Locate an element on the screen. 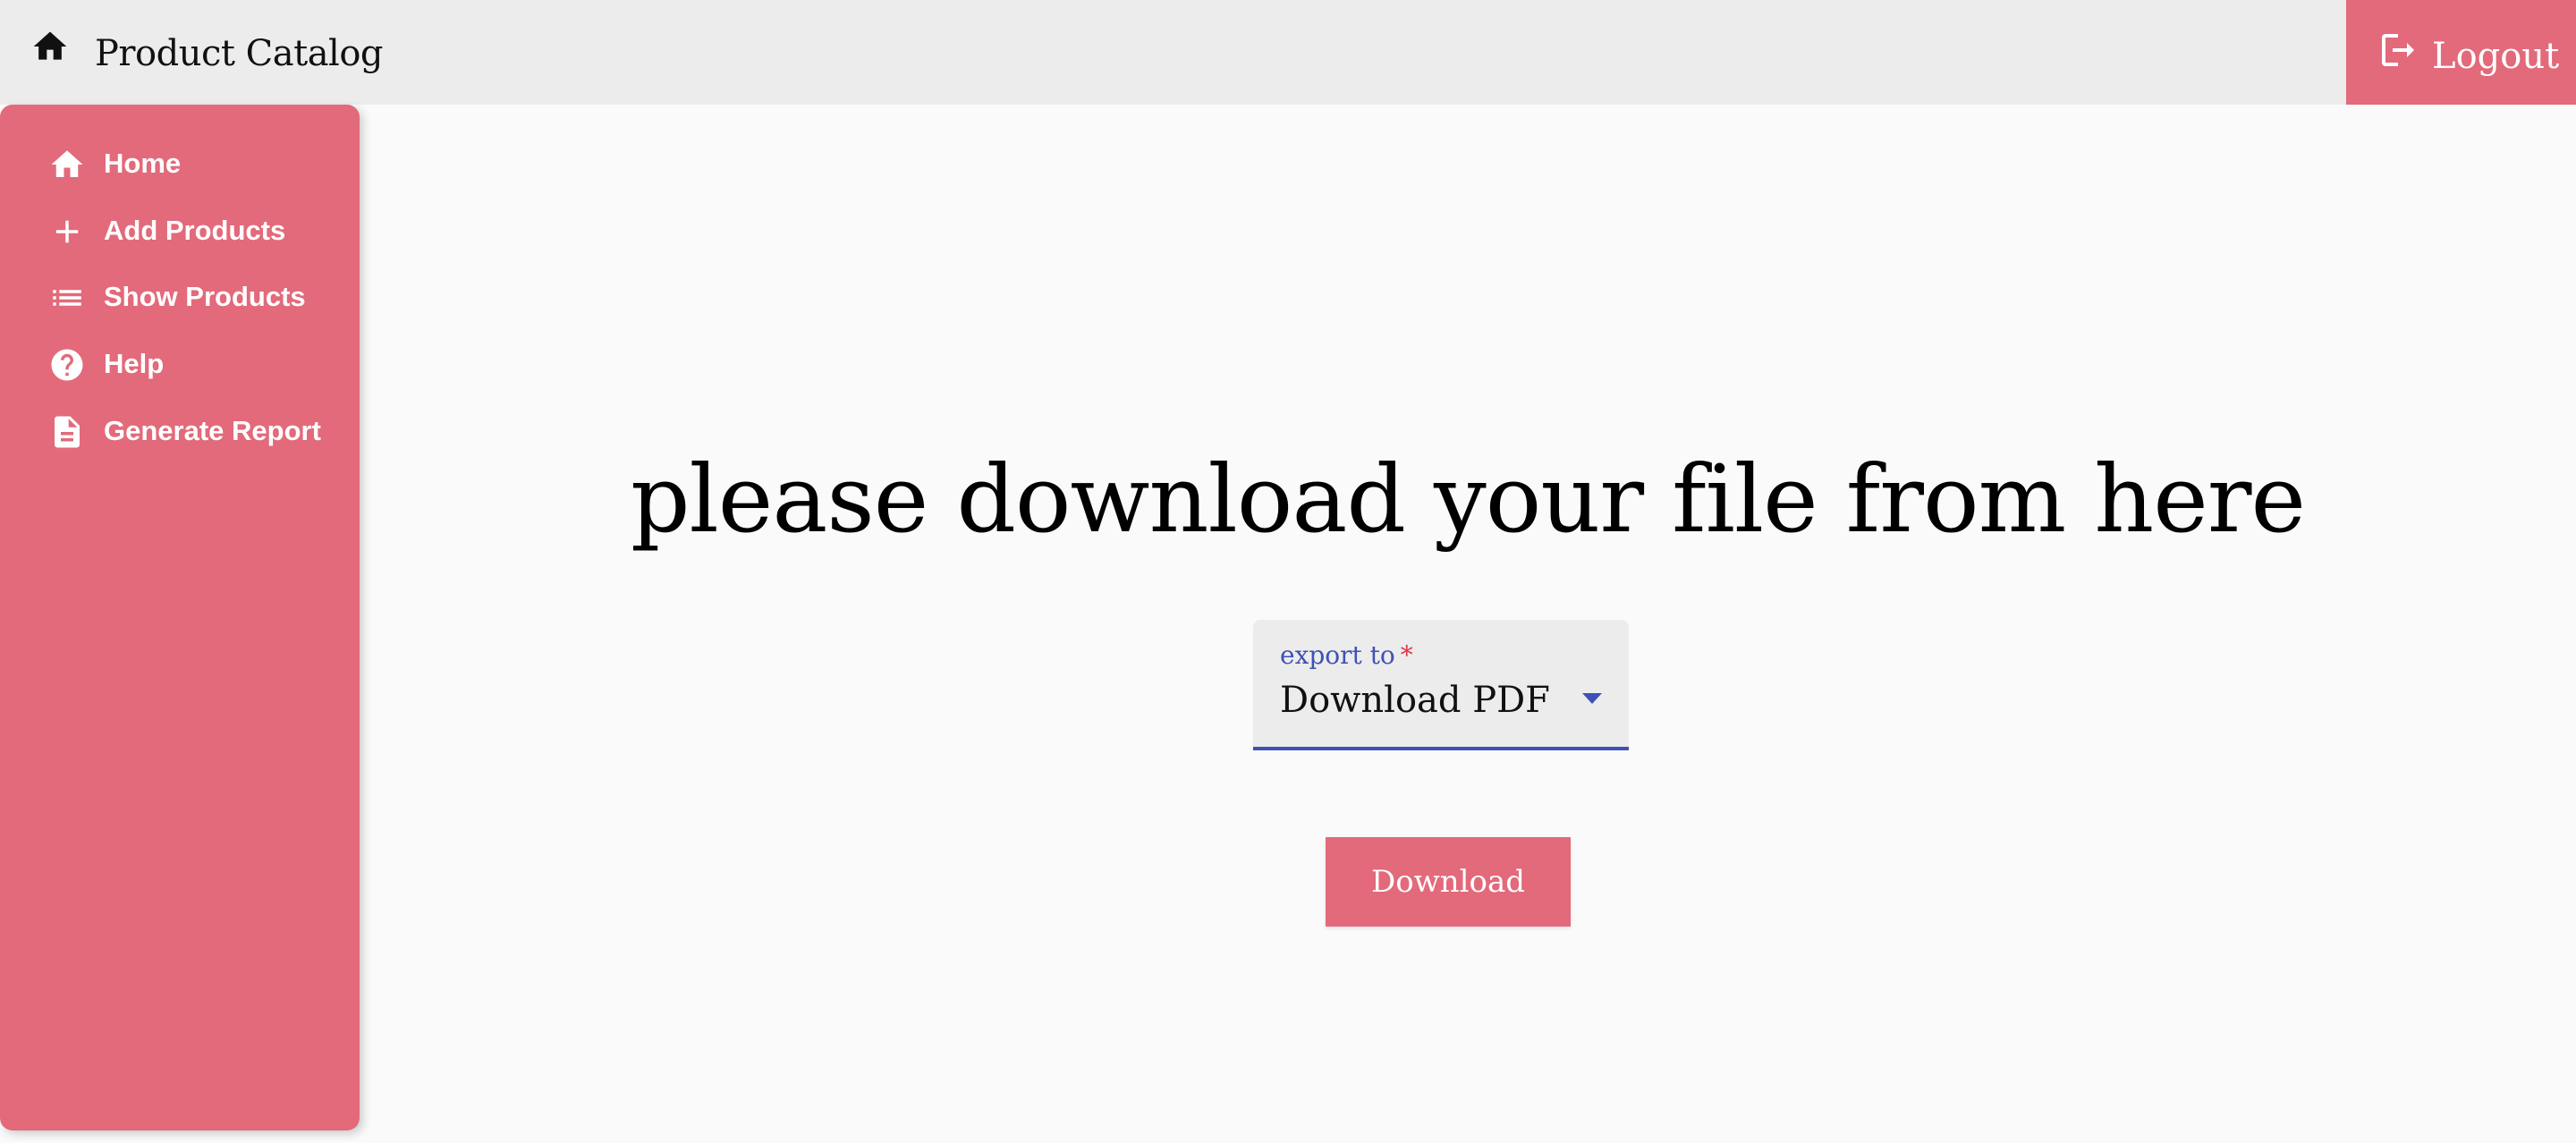 The width and height of the screenshot is (2576, 1143). required-mark: * is located at coordinates (1406, 655).